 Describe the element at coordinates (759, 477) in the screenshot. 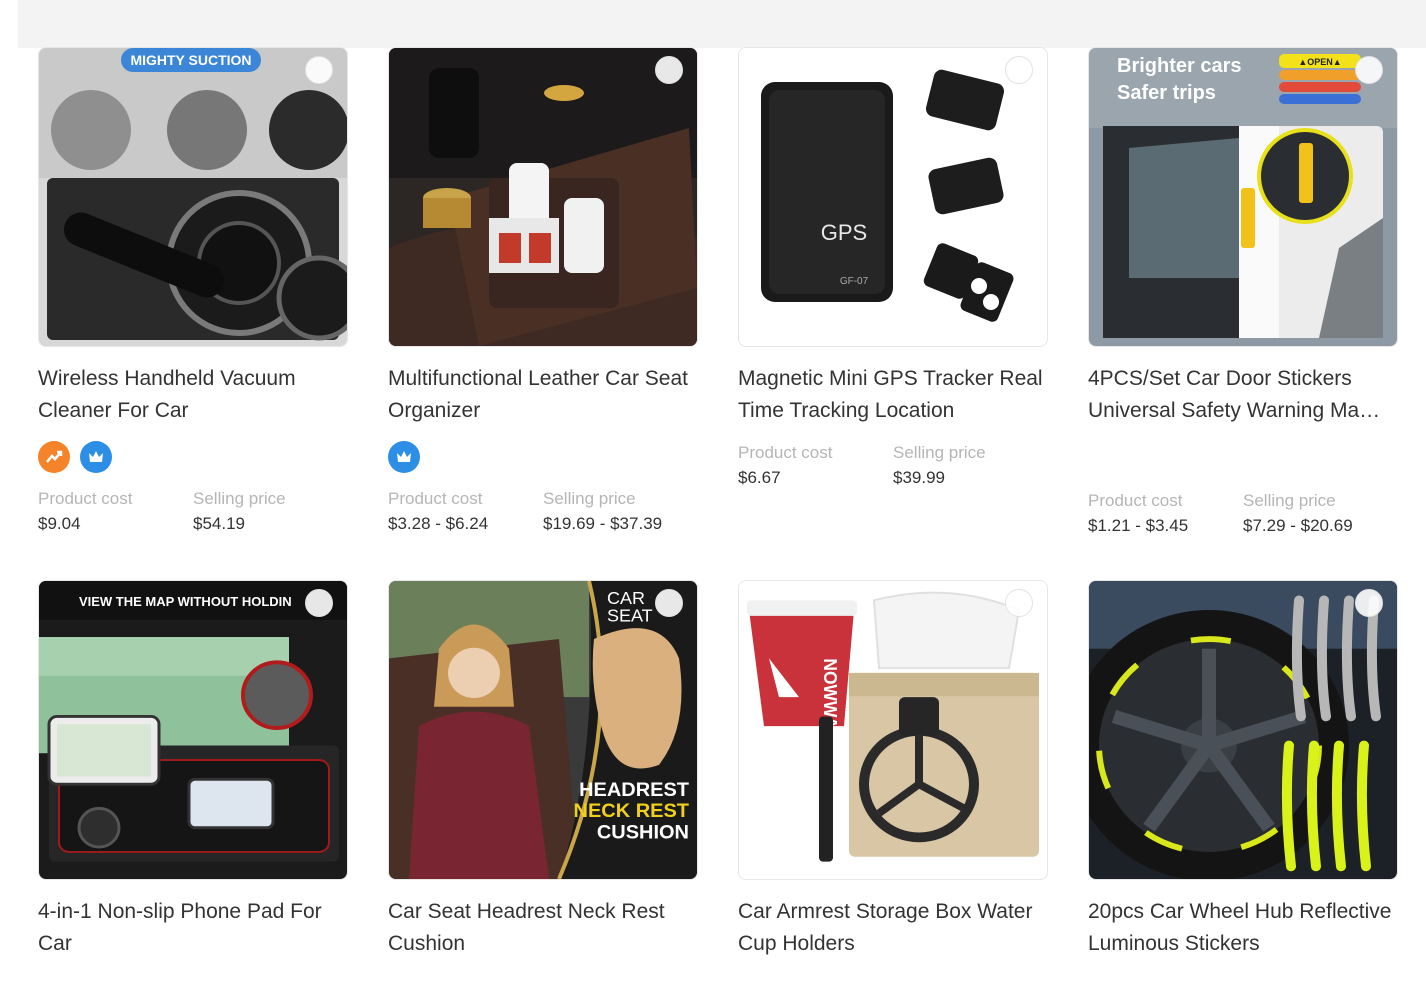

I see `cost-value: $6.67` at that location.